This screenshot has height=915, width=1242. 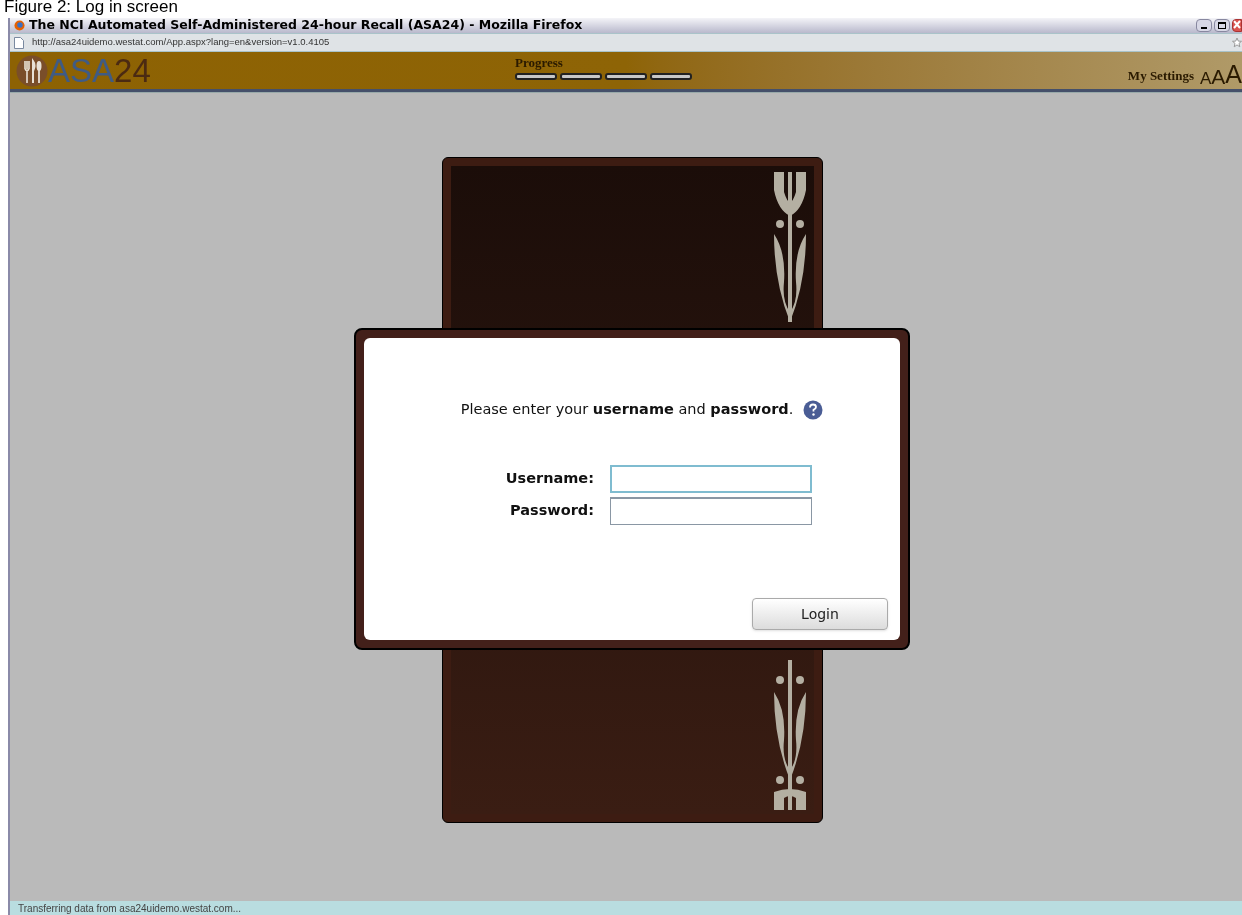 I want to click on progress-label: Progress, so click(x=539, y=63).